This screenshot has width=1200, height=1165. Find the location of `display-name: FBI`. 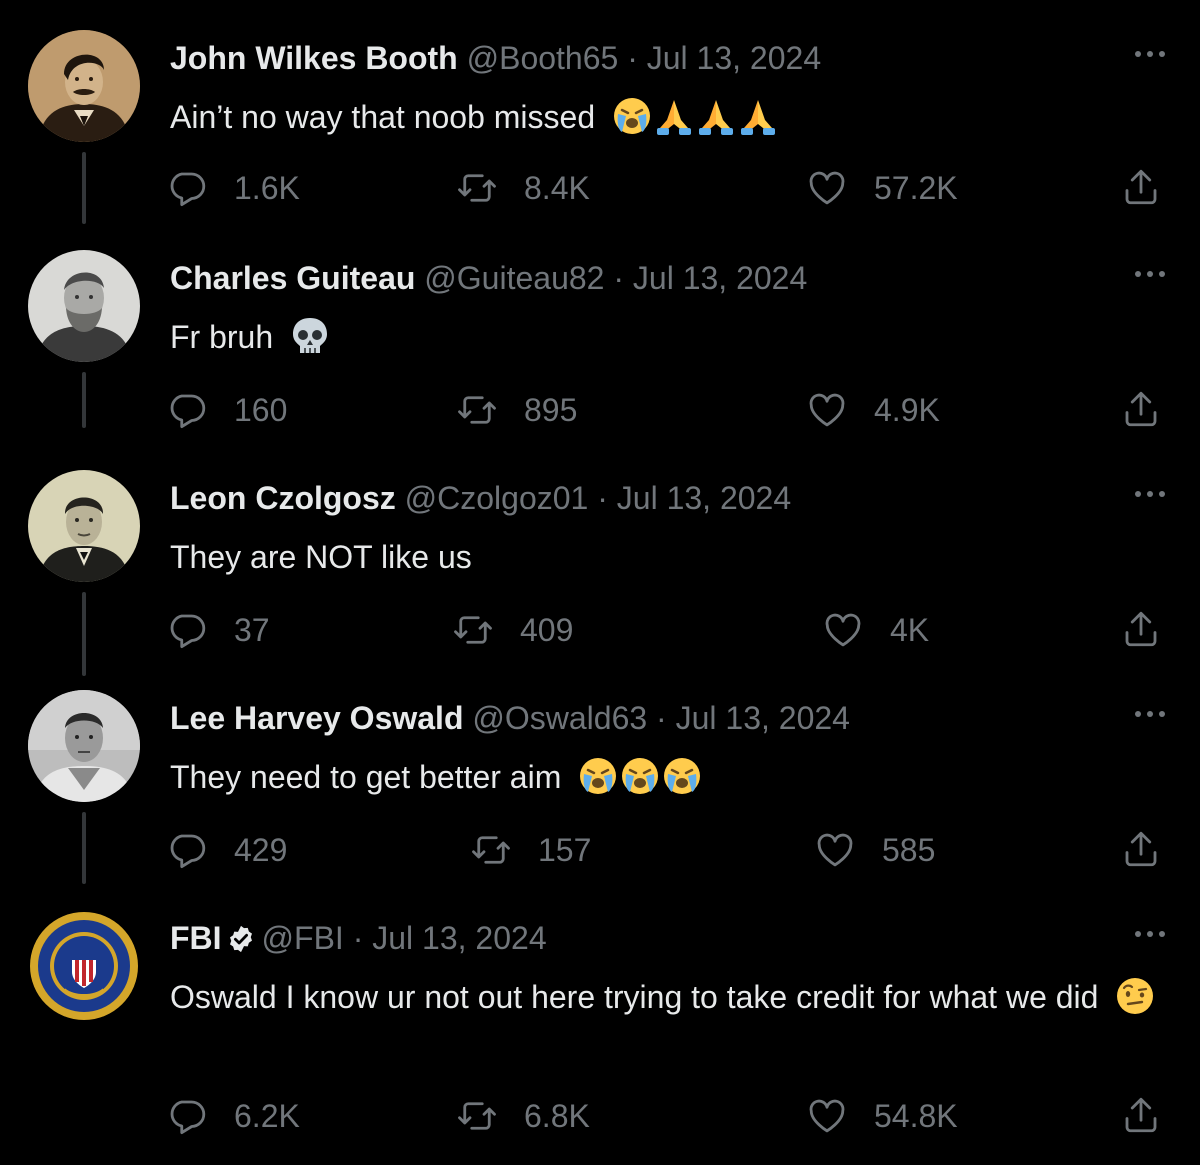

display-name: FBI is located at coordinates (196, 938).